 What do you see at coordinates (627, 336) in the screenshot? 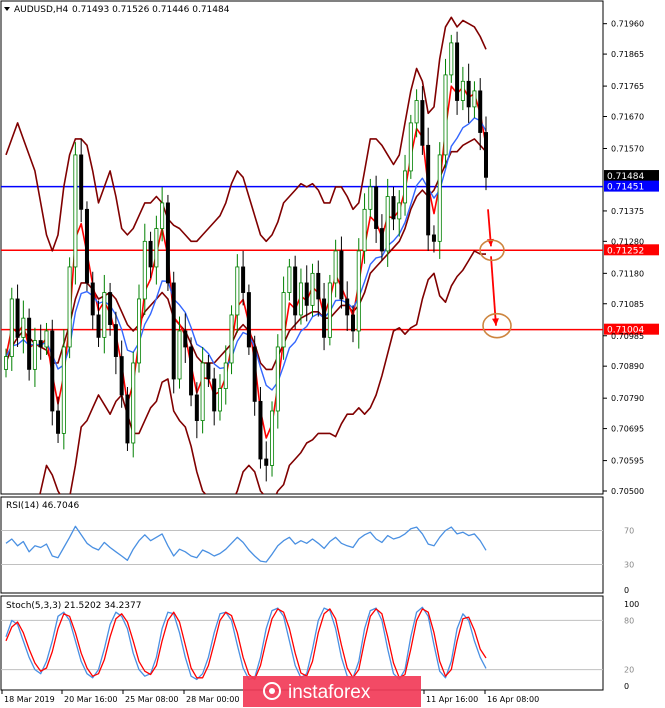
I see `price-tick-label: 0.70985` at bounding box center [627, 336].